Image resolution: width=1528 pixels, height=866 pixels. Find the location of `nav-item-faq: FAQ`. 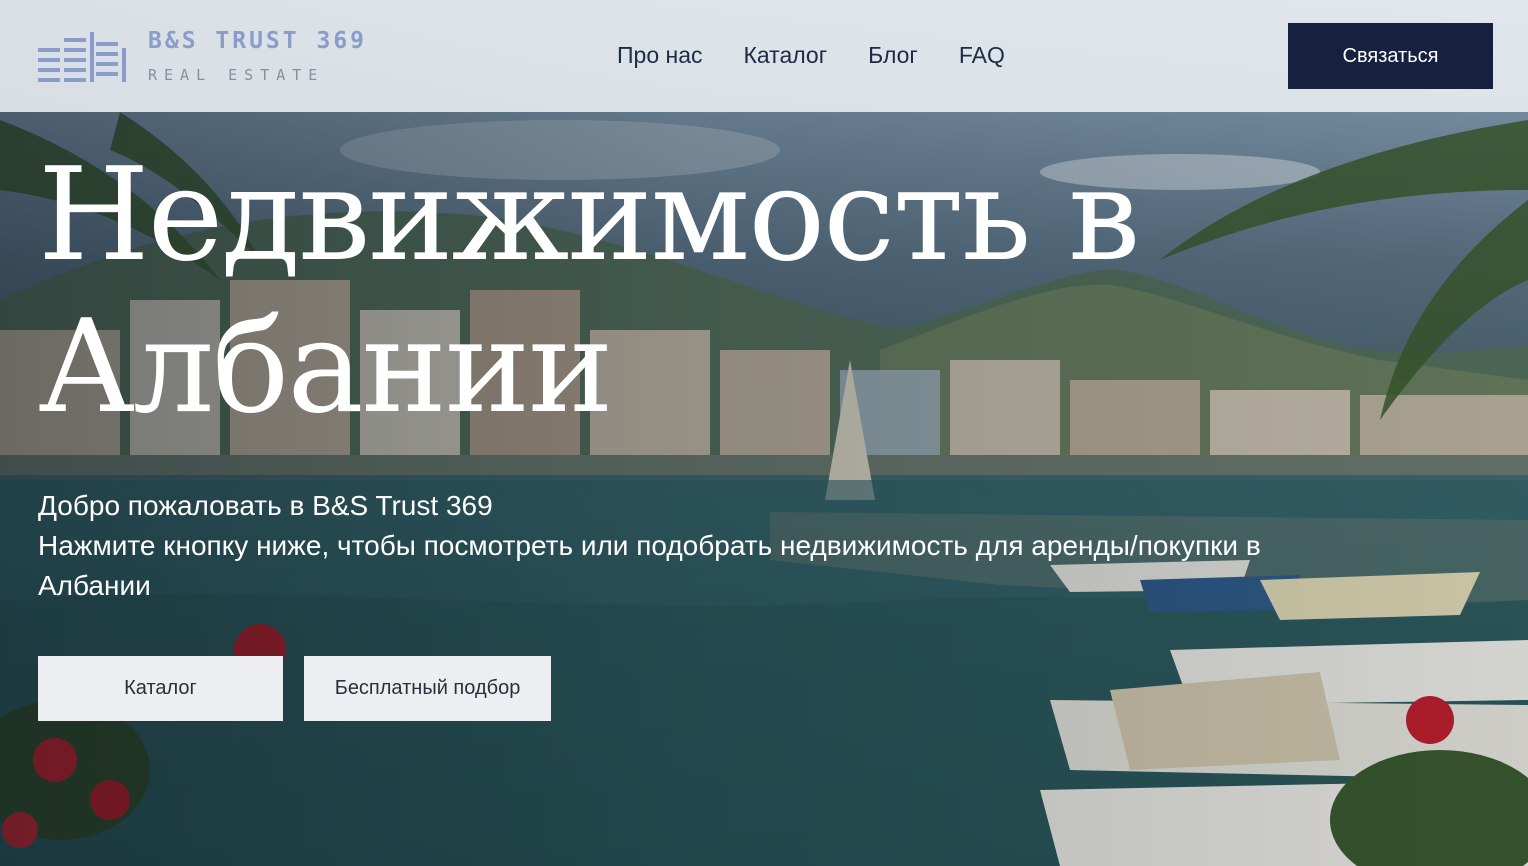

nav-item-faq: FAQ is located at coordinates (982, 55).